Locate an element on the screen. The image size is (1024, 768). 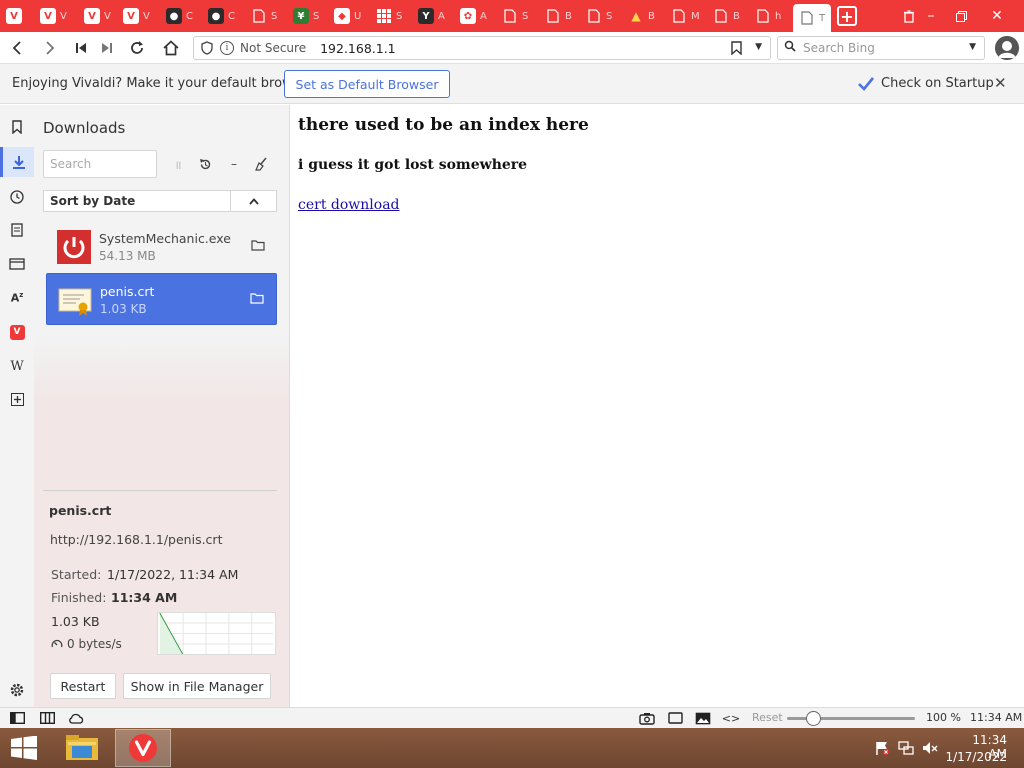
sort-label: Sort by Date is located at coordinates (92, 201).